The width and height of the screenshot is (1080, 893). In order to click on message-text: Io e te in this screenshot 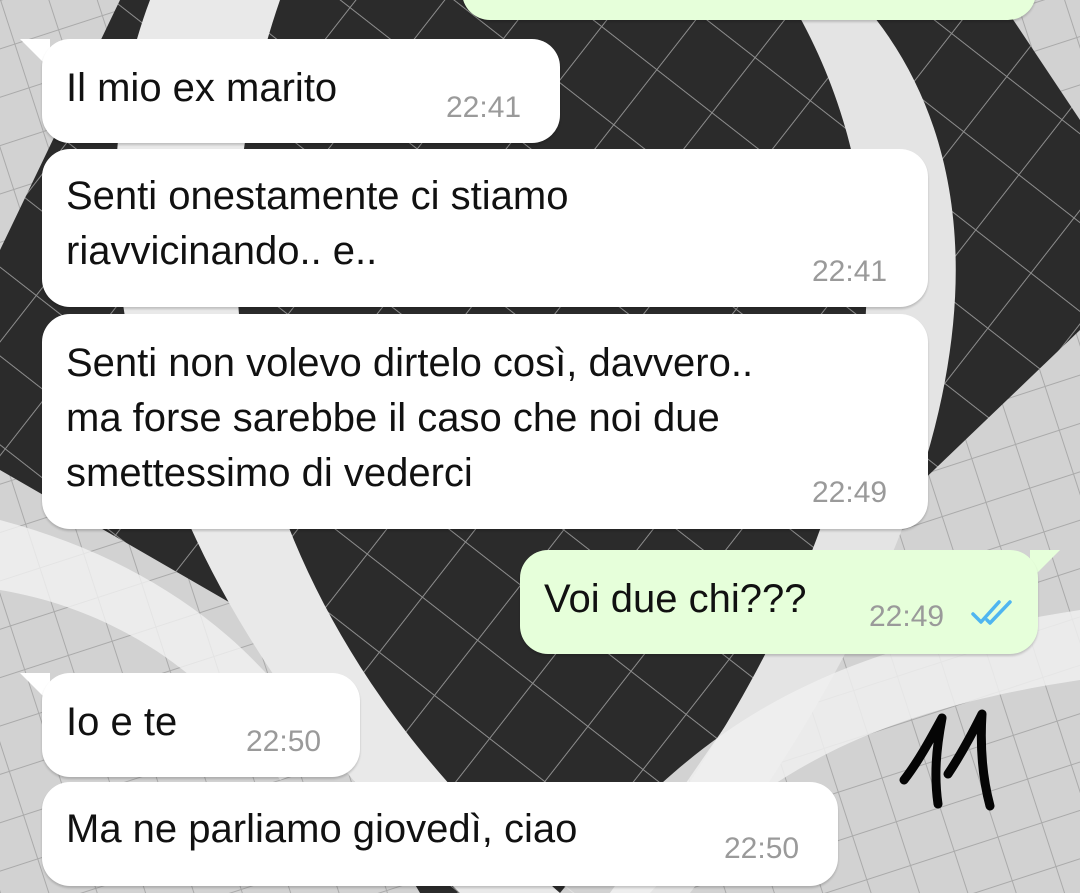, I will do `click(122, 722)`.